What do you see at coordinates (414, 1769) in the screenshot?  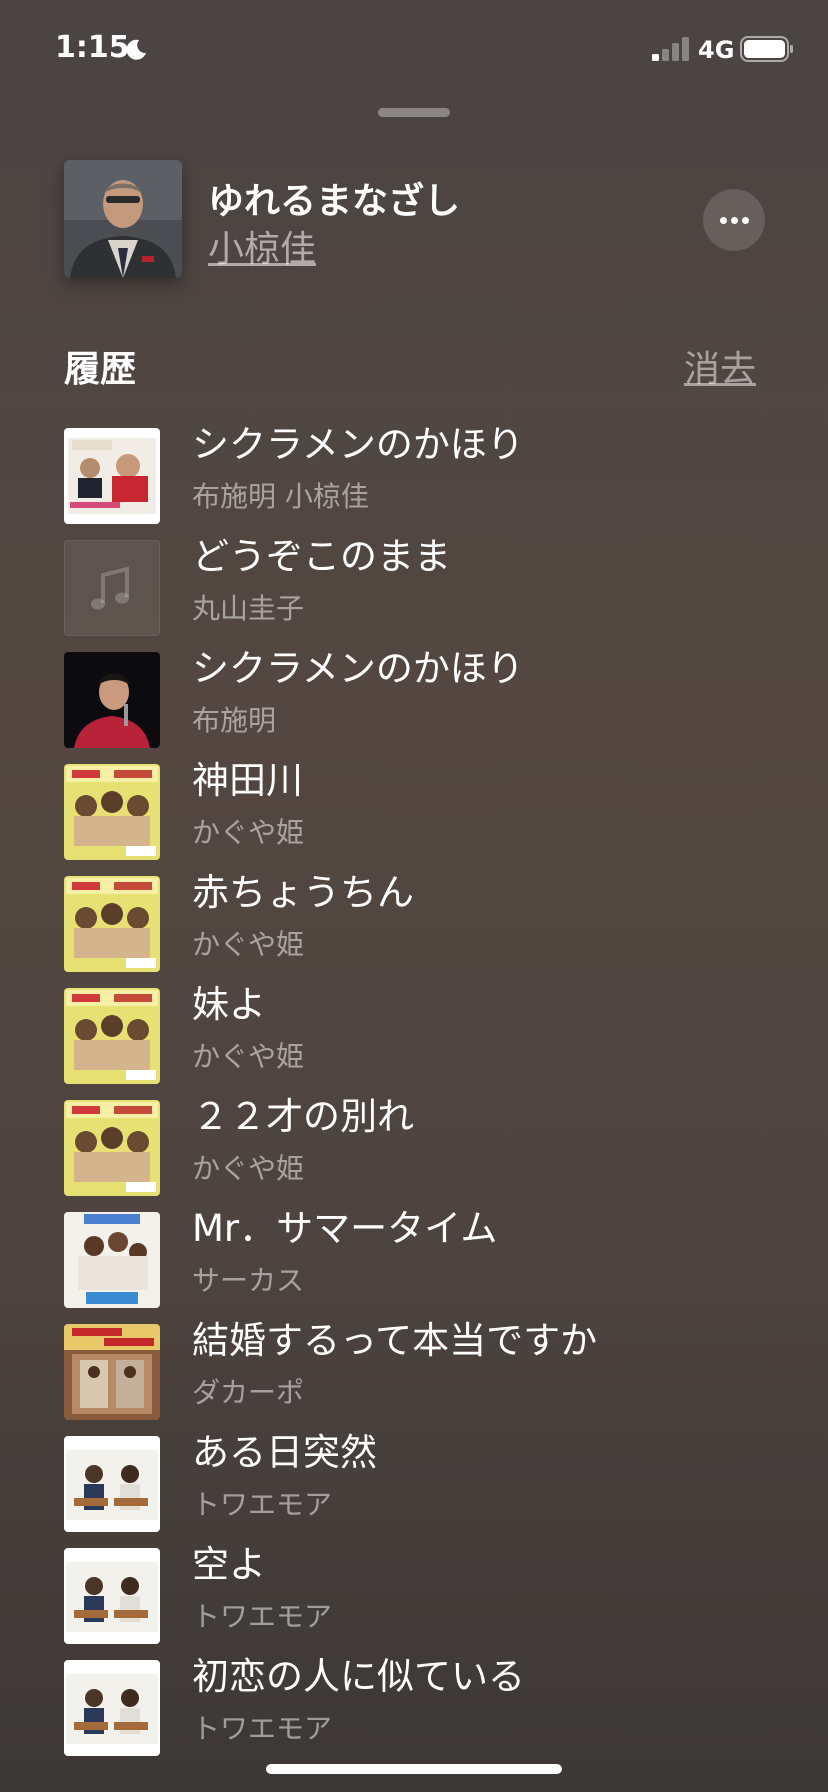 I see `home-indicator` at bounding box center [414, 1769].